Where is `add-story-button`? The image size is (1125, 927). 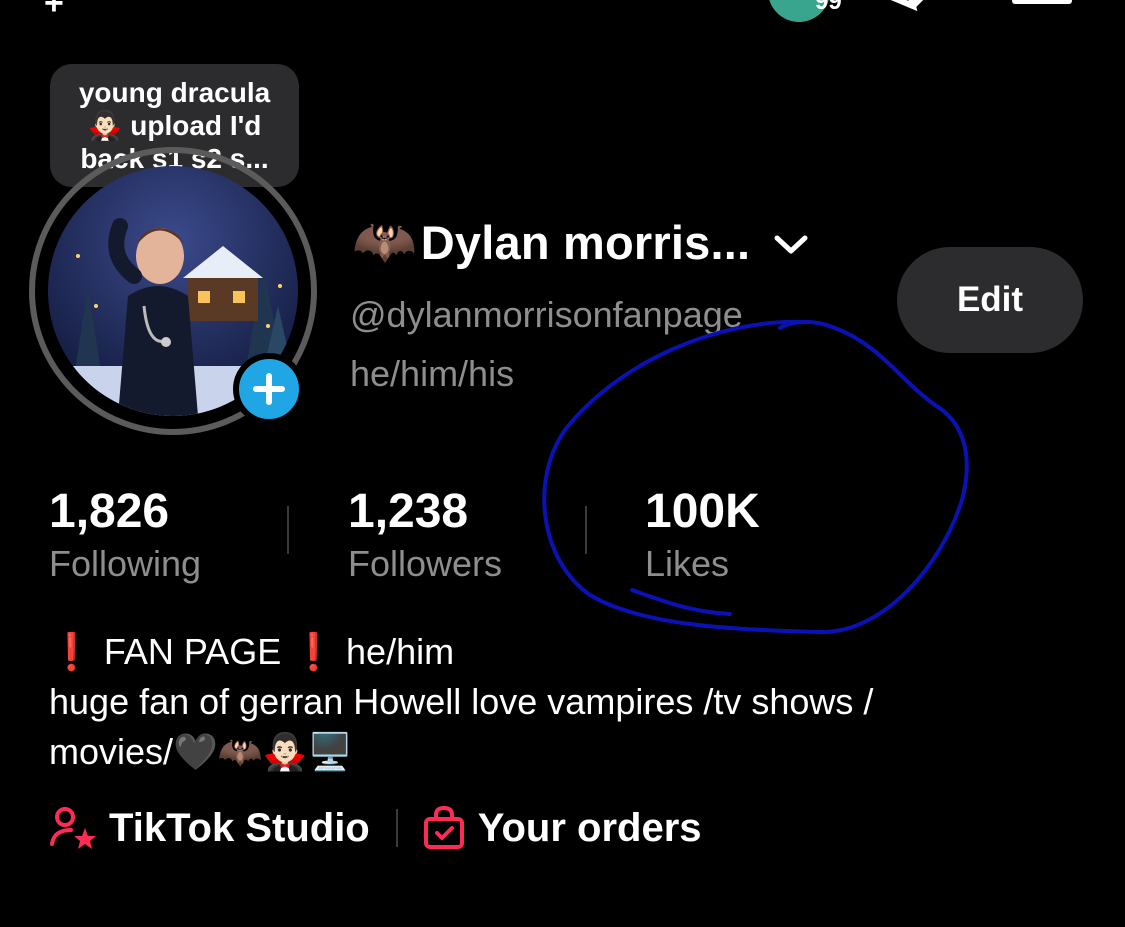 add-story-button is located at coordinates (269, 389).